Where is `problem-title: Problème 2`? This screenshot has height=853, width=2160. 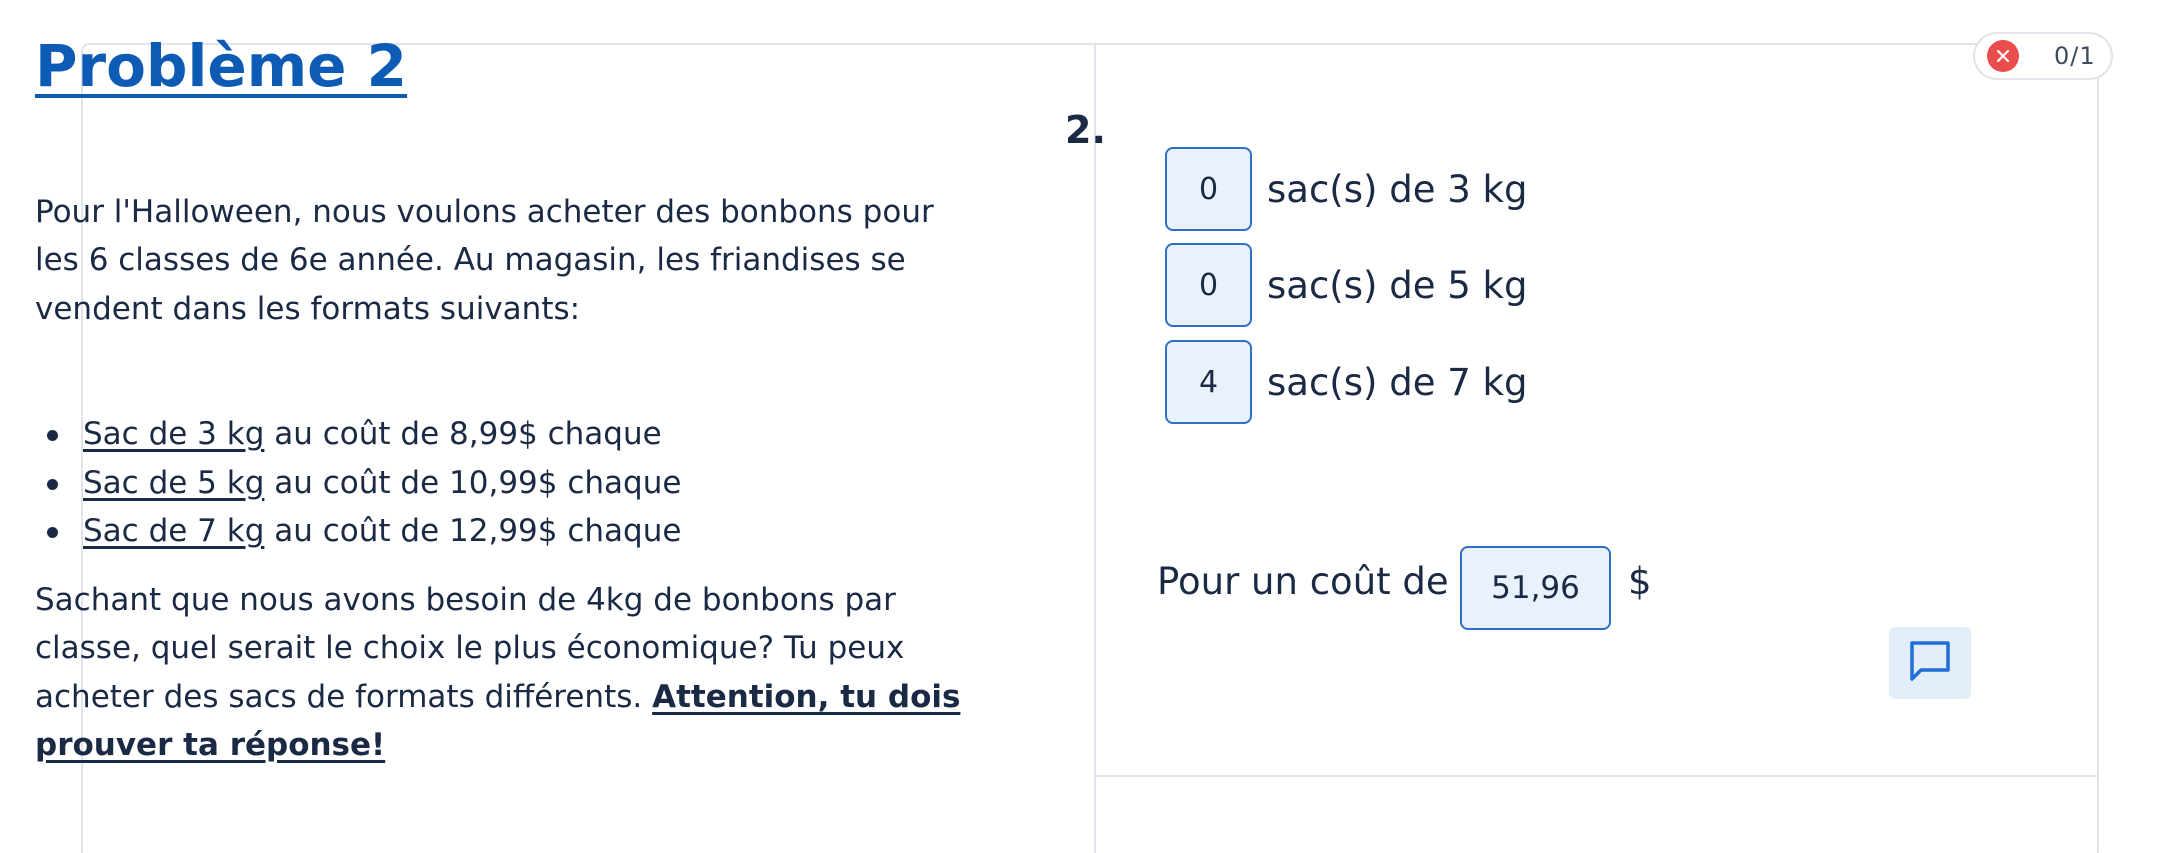
problem-title: Problème 2 is located at coordinates (221, 67).